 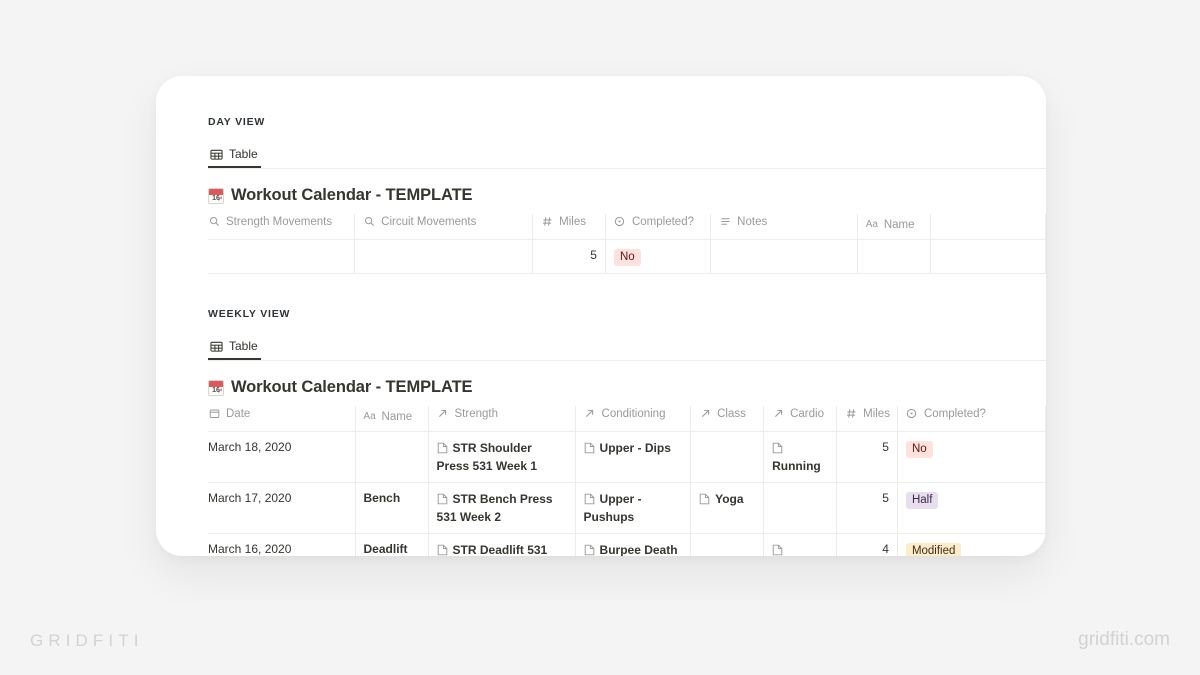 I want to click on col-date: Date, so click(x=282, y=419).